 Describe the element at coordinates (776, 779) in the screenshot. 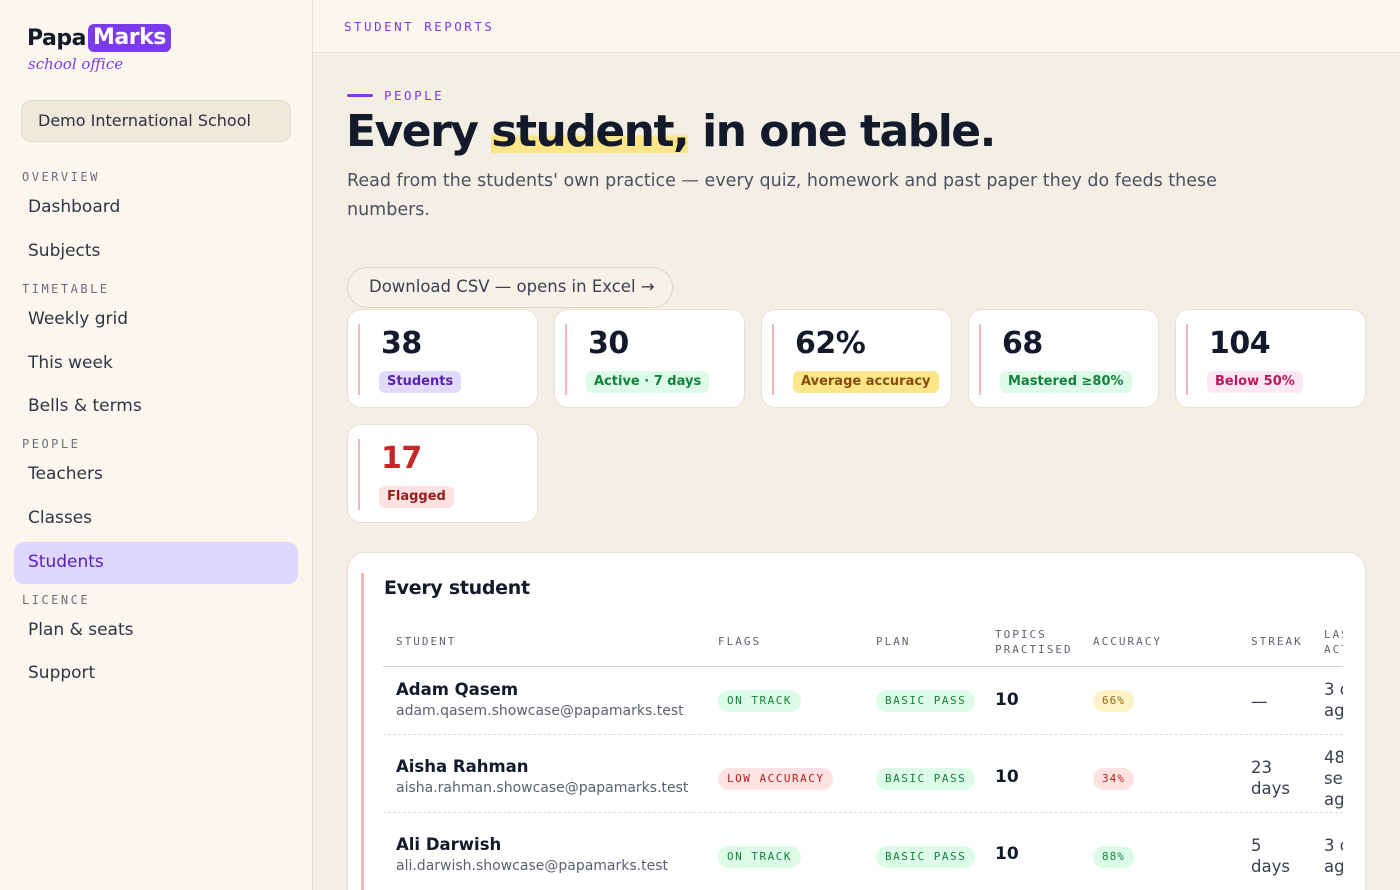

I see `flag-badge: LOW ACCURACY` at that location.